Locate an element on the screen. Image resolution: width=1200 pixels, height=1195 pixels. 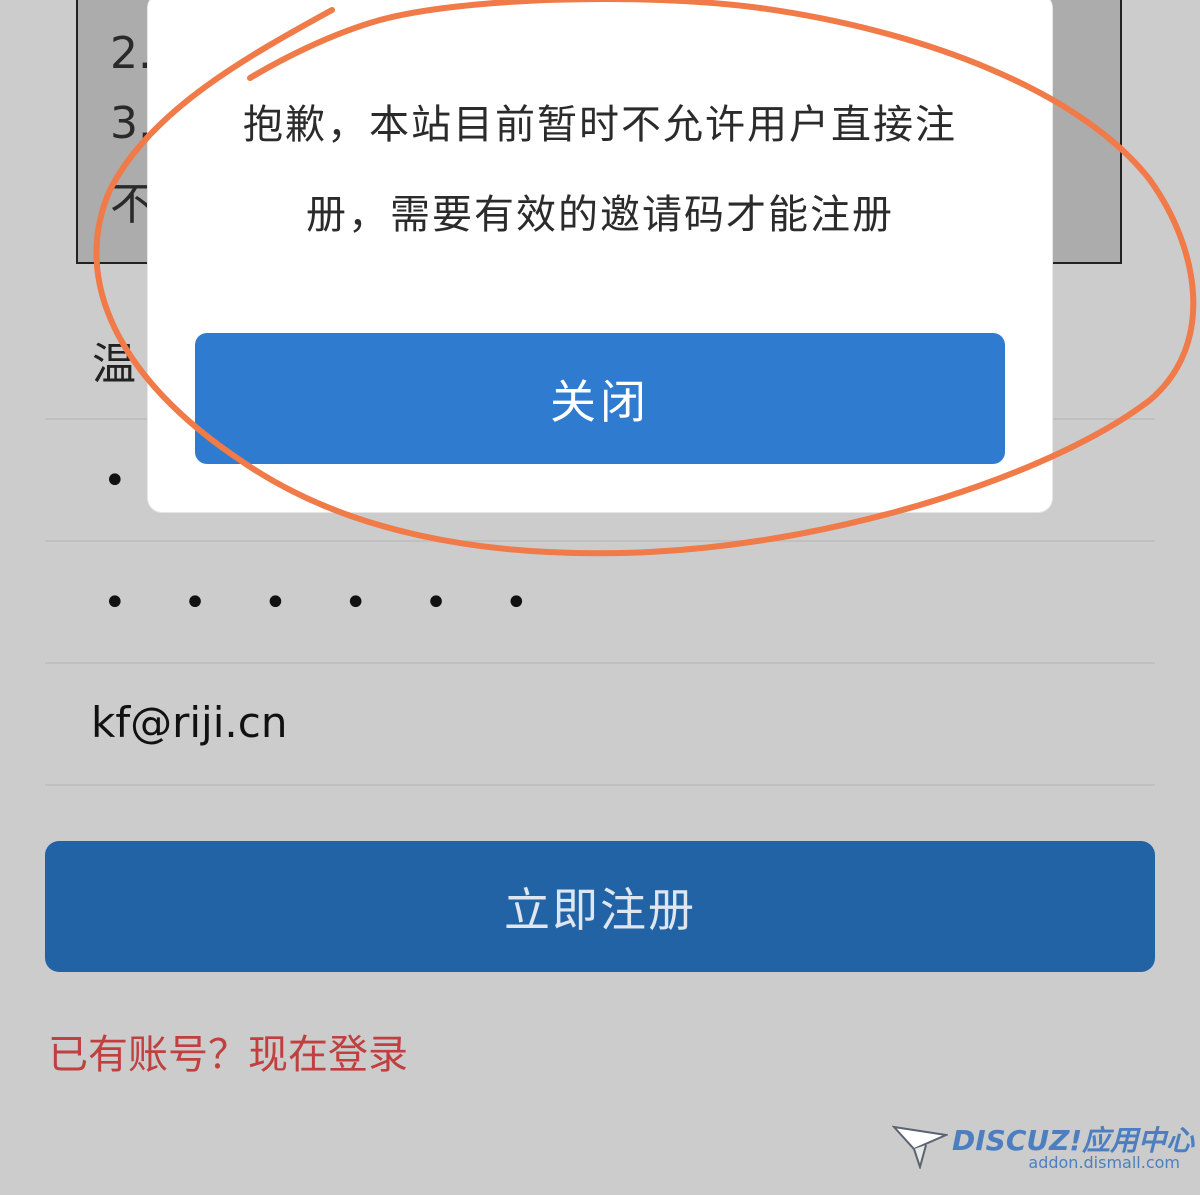
register-now-button: 立即注册 is located at coordinates (600, 906).